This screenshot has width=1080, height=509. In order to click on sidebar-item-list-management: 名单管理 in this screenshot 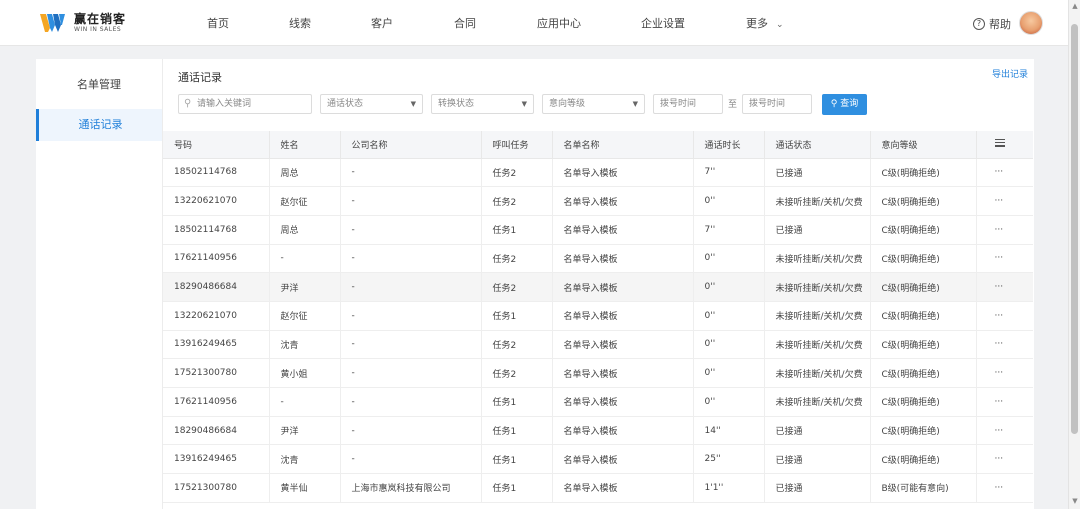, I will do `click(99, 85)`.